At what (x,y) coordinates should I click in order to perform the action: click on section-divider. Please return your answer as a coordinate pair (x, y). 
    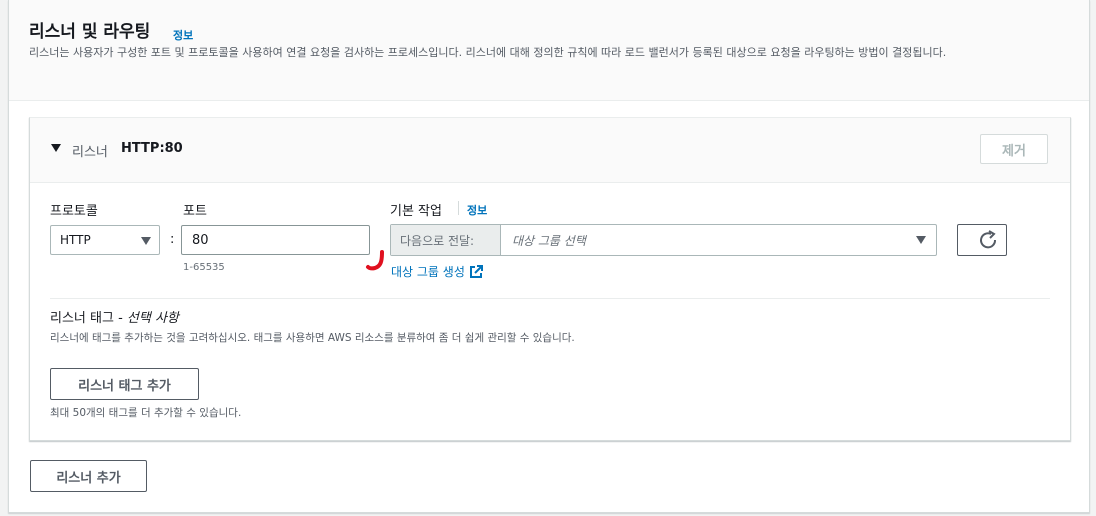
    Looking at the image, I should click on (550, 298).